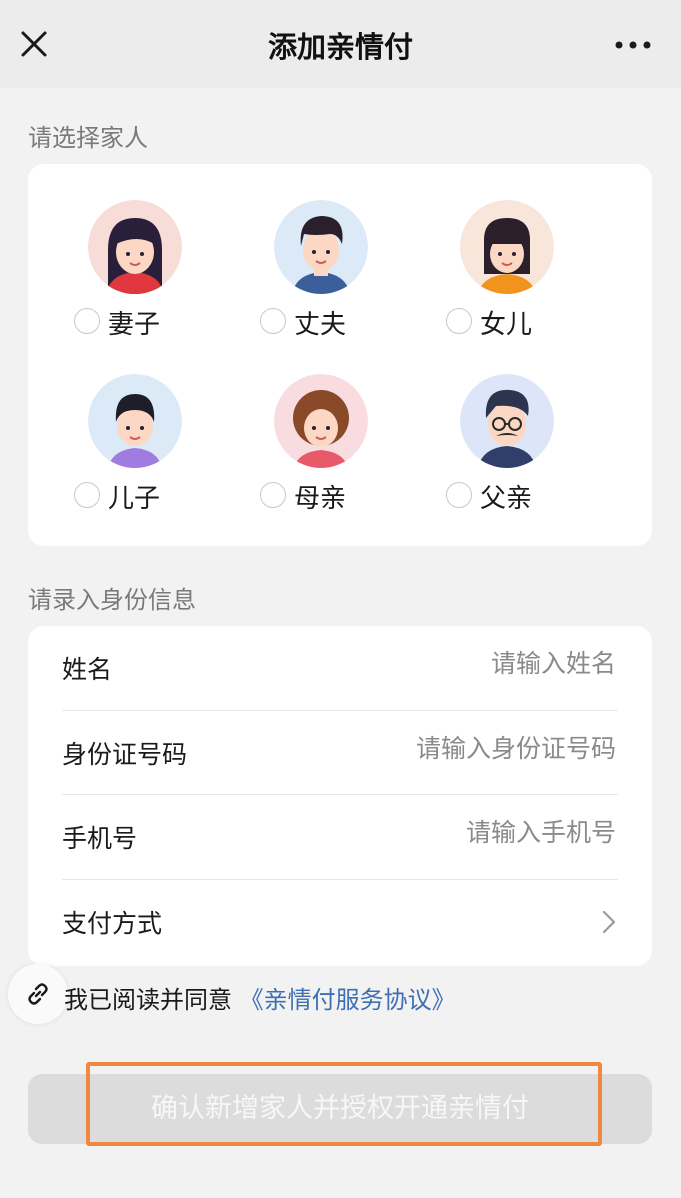 Image resolution: width=681 pixels, height=1198 pixels. What do you see at coordinates (87, 495) in the screenshot?
I see `radio-son` at bounding box center [87, 495].